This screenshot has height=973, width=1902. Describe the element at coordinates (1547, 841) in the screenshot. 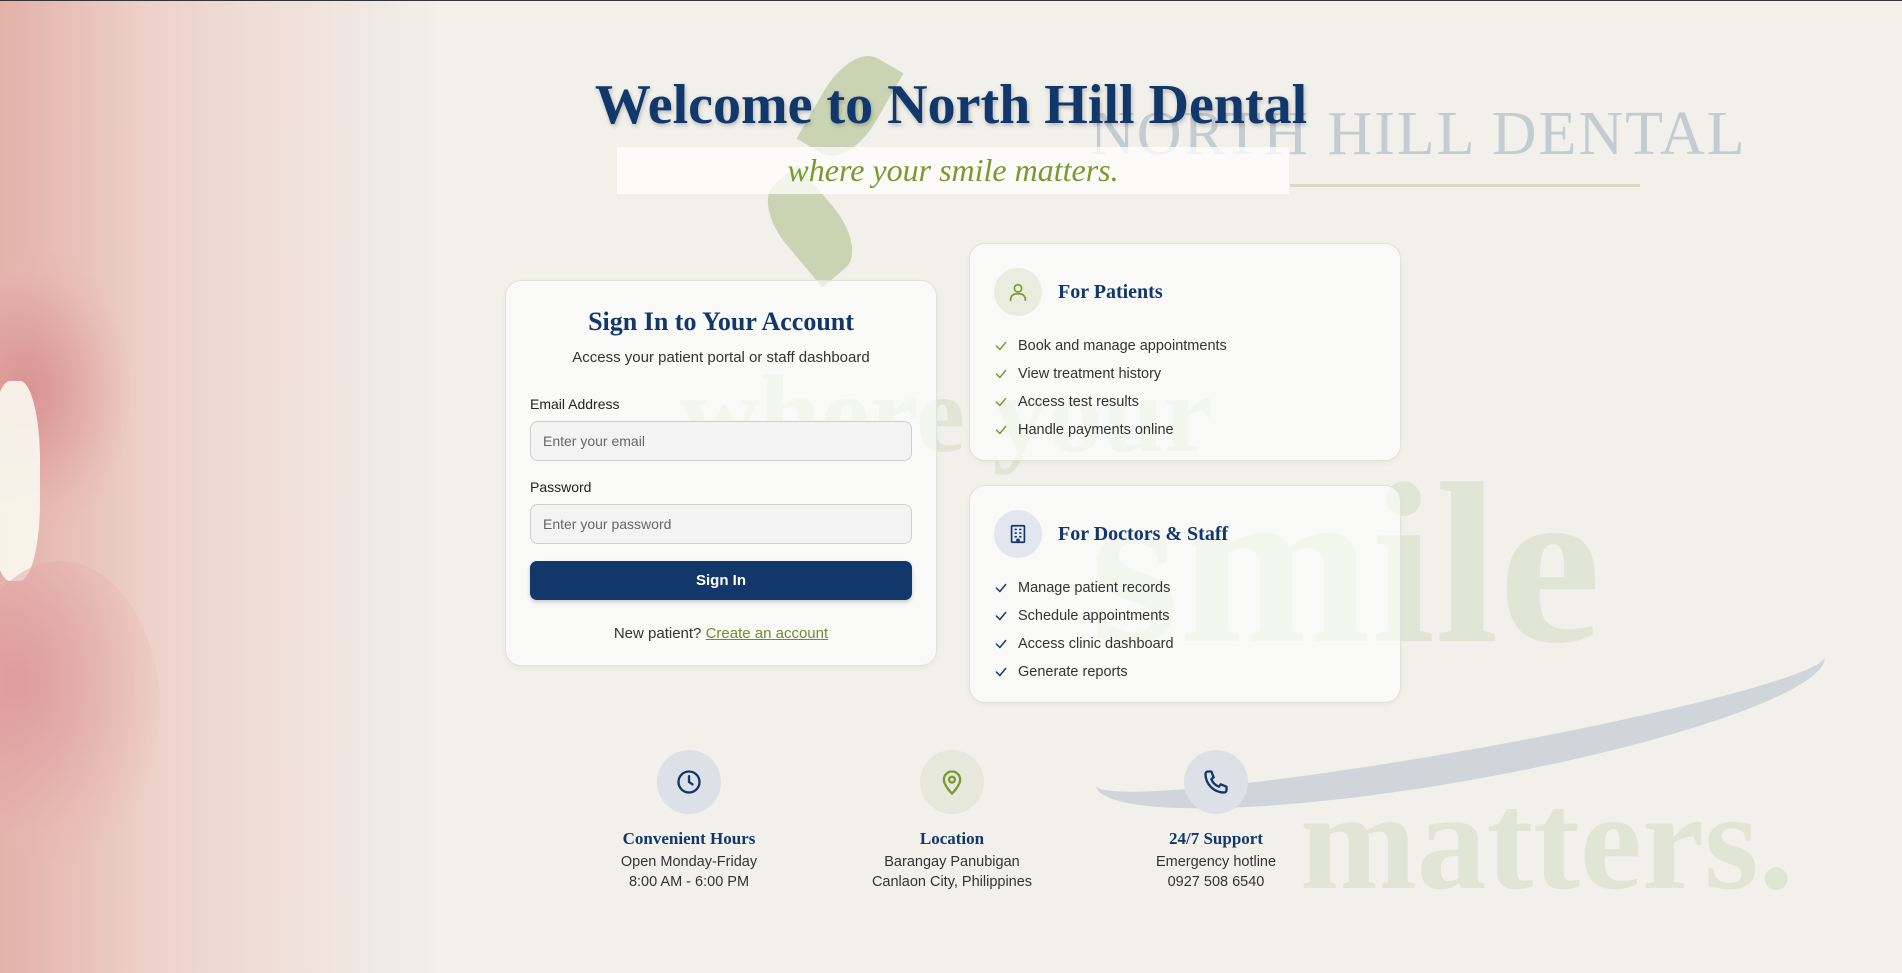

I see `watermark-word: matters.` at that location.